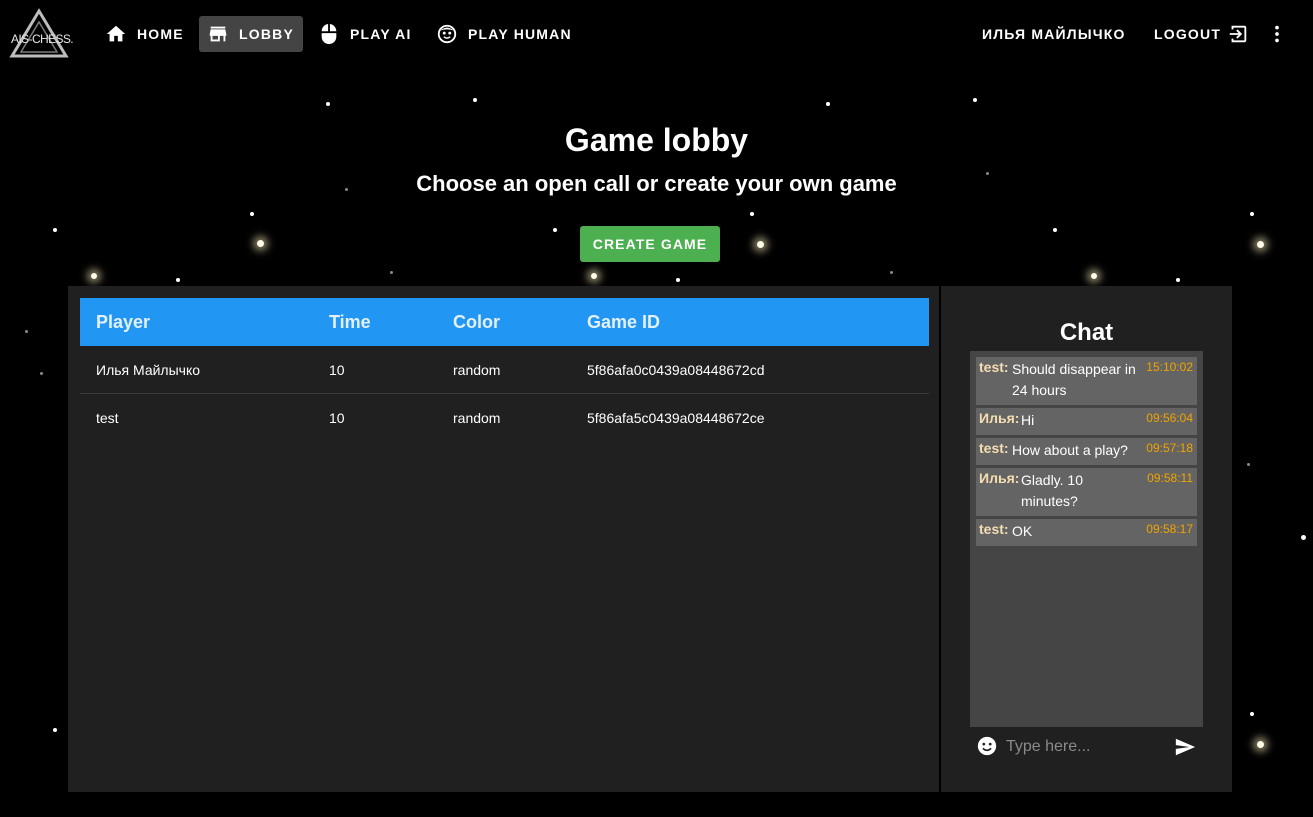 This screenshot has height=817, width=1313. Describe the element at coordinates (1086, 332) in the screenshot. I see `chat-title: Chat` at that location.